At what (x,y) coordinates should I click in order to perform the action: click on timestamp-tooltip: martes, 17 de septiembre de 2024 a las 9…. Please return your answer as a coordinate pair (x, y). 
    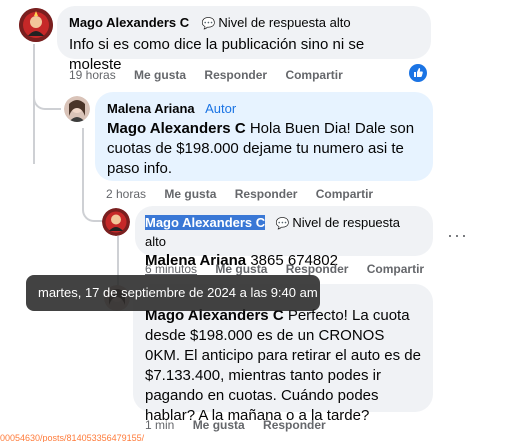
    Looking at the image, I should click on (173, 293).